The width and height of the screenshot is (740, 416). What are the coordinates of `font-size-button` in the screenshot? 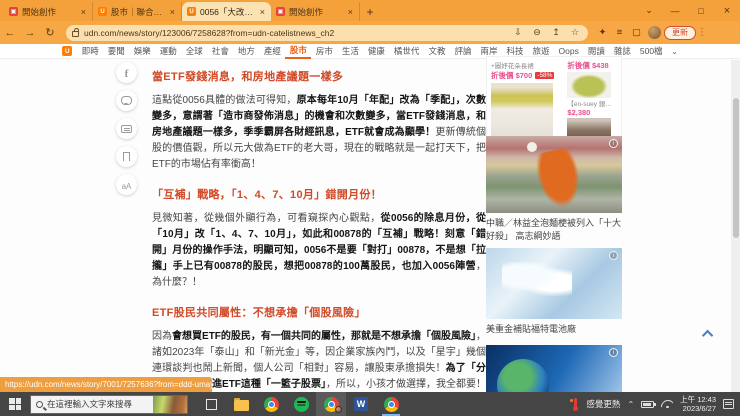 It's located at (126, 184).